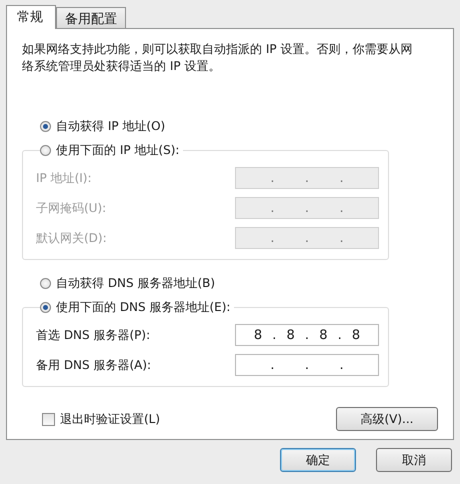 The width and height of the screenshot is (460, 484). I want to click on description-text: 如果网络支持此功能，则可以获取自动指派的 IP 设置。否则，你需要从网络系统管理员处获得适当的 IP 设置。, so click(218, 58).